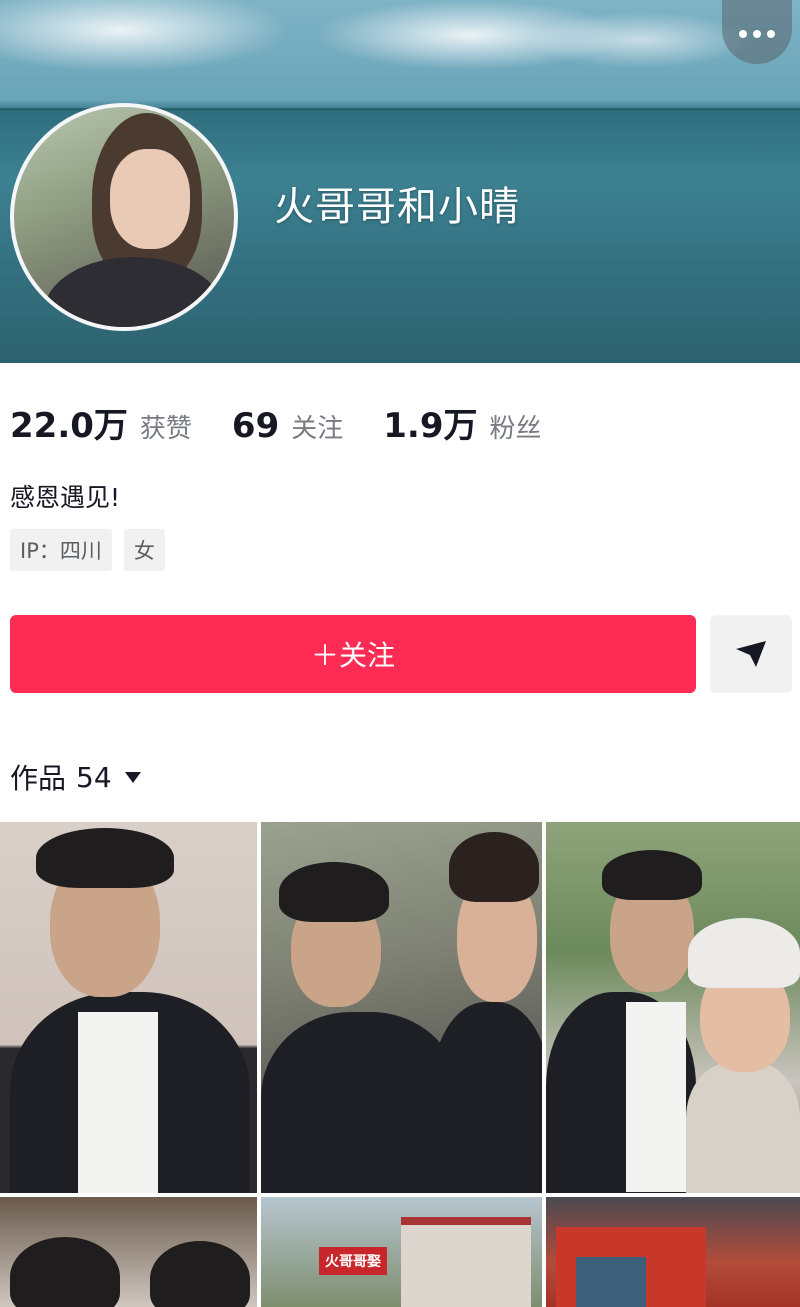  I want to click on works-tab: 作品 54, so click(76, 777).